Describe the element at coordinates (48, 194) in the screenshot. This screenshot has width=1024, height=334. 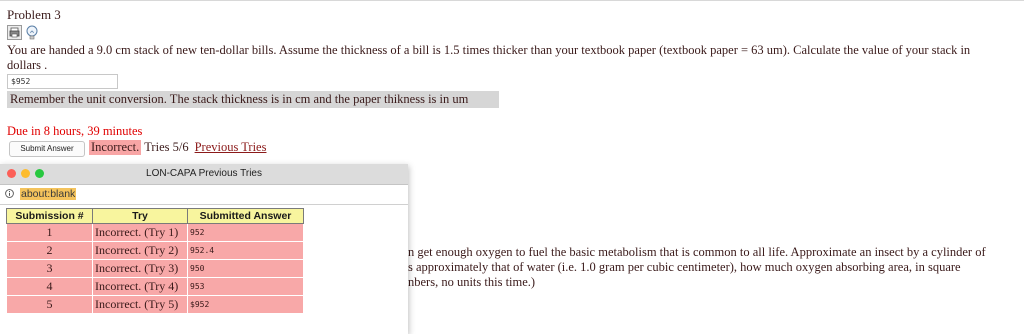
I see `url-text: about:blank` at that location.